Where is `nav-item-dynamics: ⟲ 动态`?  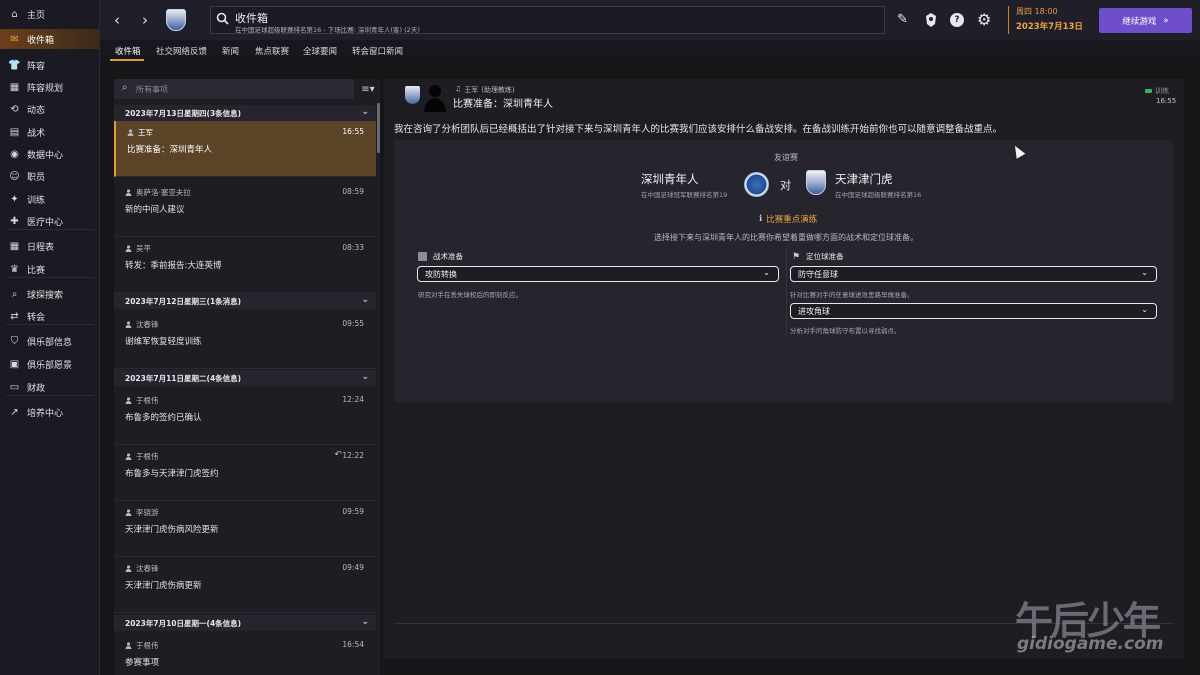
nav-item-dynamics: ⟲ 动态 is located at coordinates (50, 109).